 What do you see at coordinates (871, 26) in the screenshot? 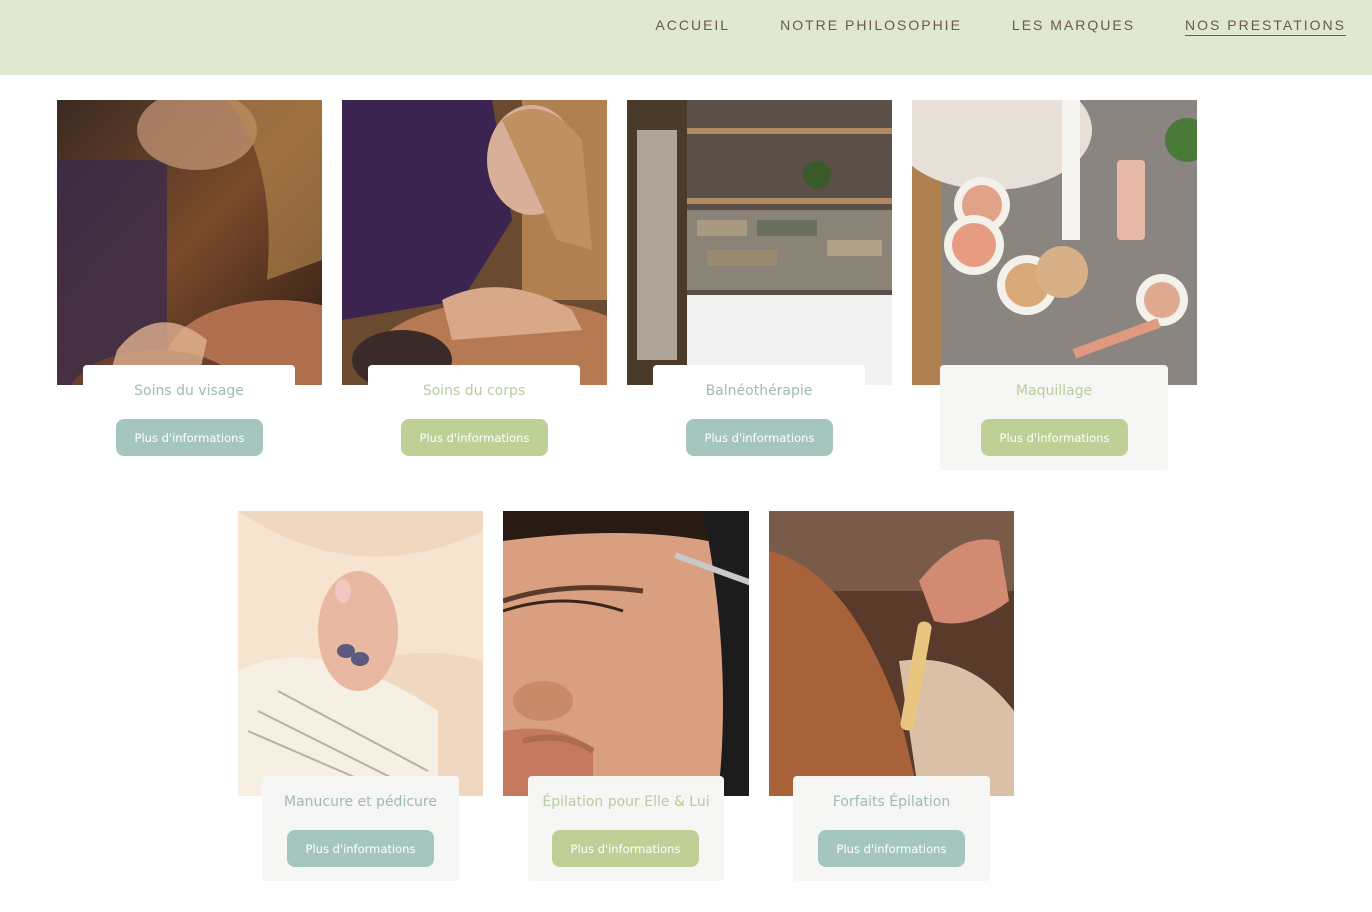
I see `nav-notre-philosophie: NOTRE PHILOSOPHIE` at bounding box center [871, 26].